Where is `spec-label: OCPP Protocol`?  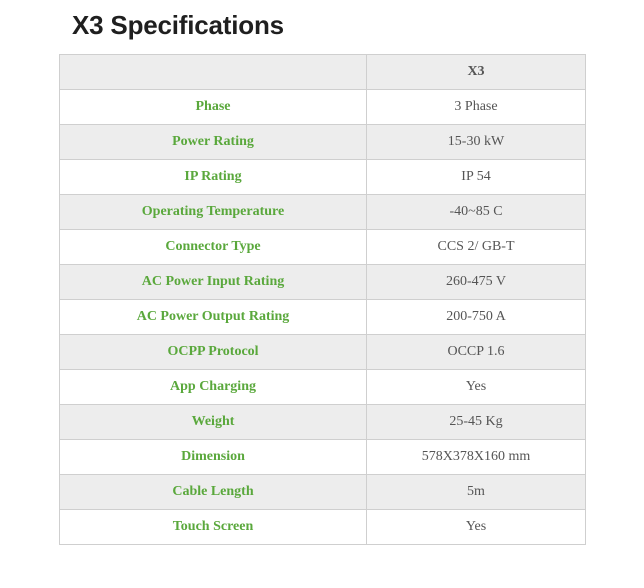
spec-label: OCPP Protocol is located at coordinates (213, 352).